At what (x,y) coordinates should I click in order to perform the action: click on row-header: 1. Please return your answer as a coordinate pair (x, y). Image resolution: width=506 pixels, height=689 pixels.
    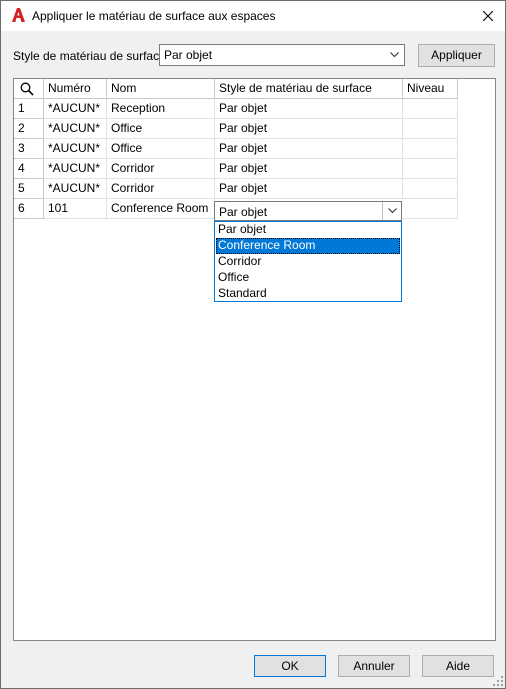
    Looking at the image, I should click on (29, 109).